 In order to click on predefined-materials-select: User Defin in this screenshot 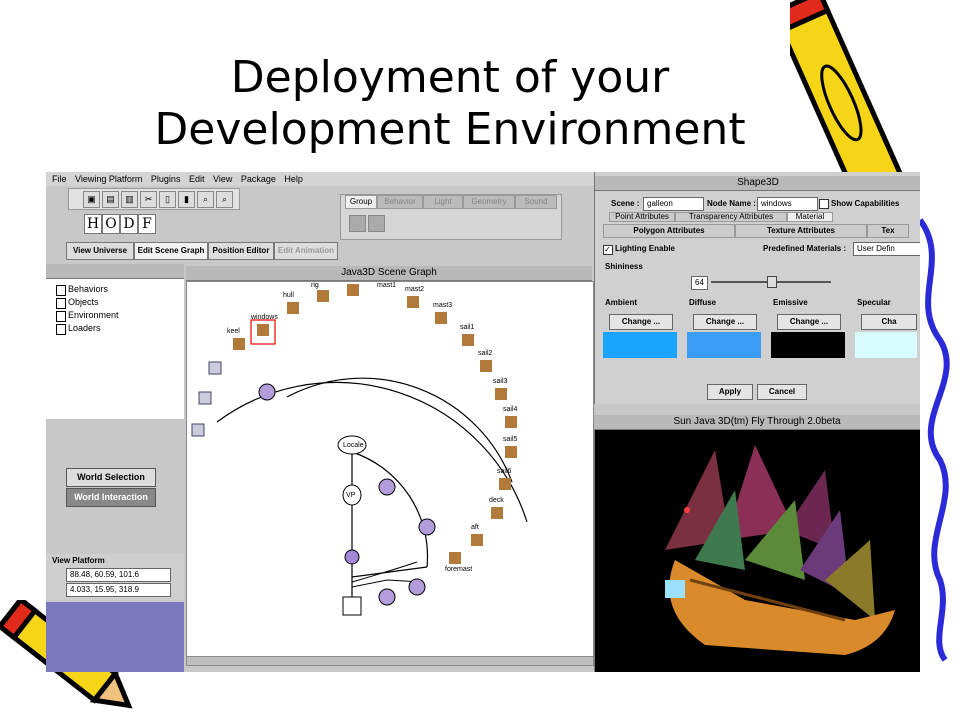, I will do `click(886, 249)`.